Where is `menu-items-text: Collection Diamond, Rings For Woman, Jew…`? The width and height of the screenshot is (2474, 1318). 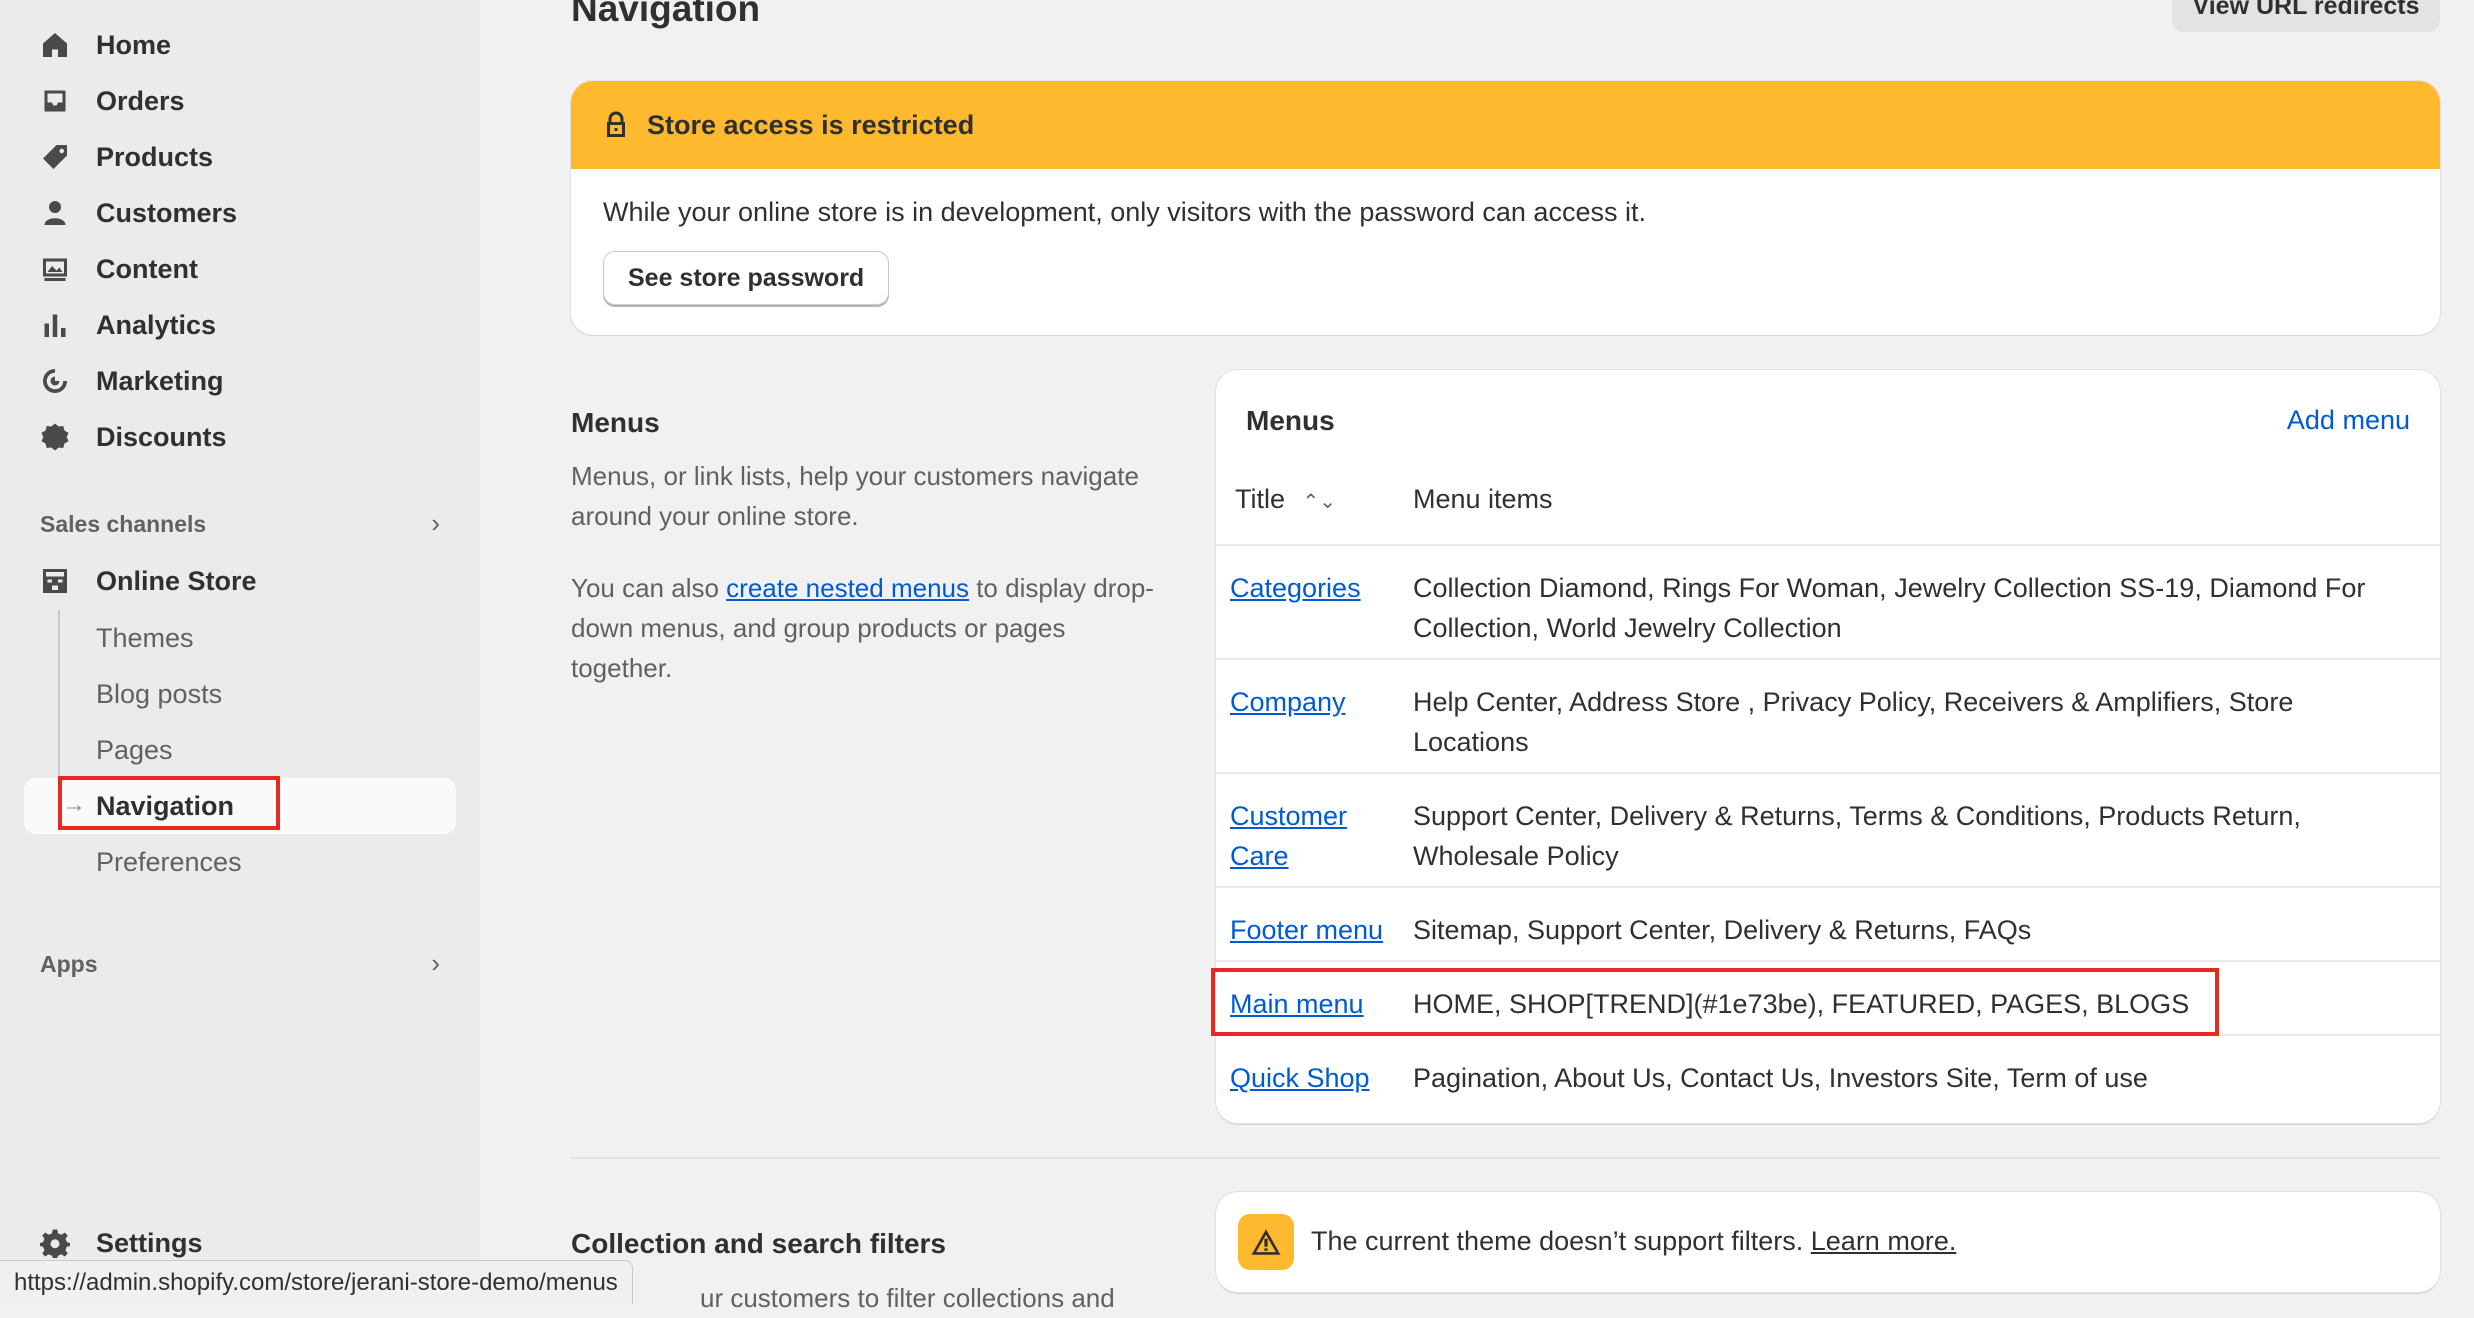 menu-items-text: Collection Diamond, Rings For Woman, Jew… is located at coordinates (1889, 608).